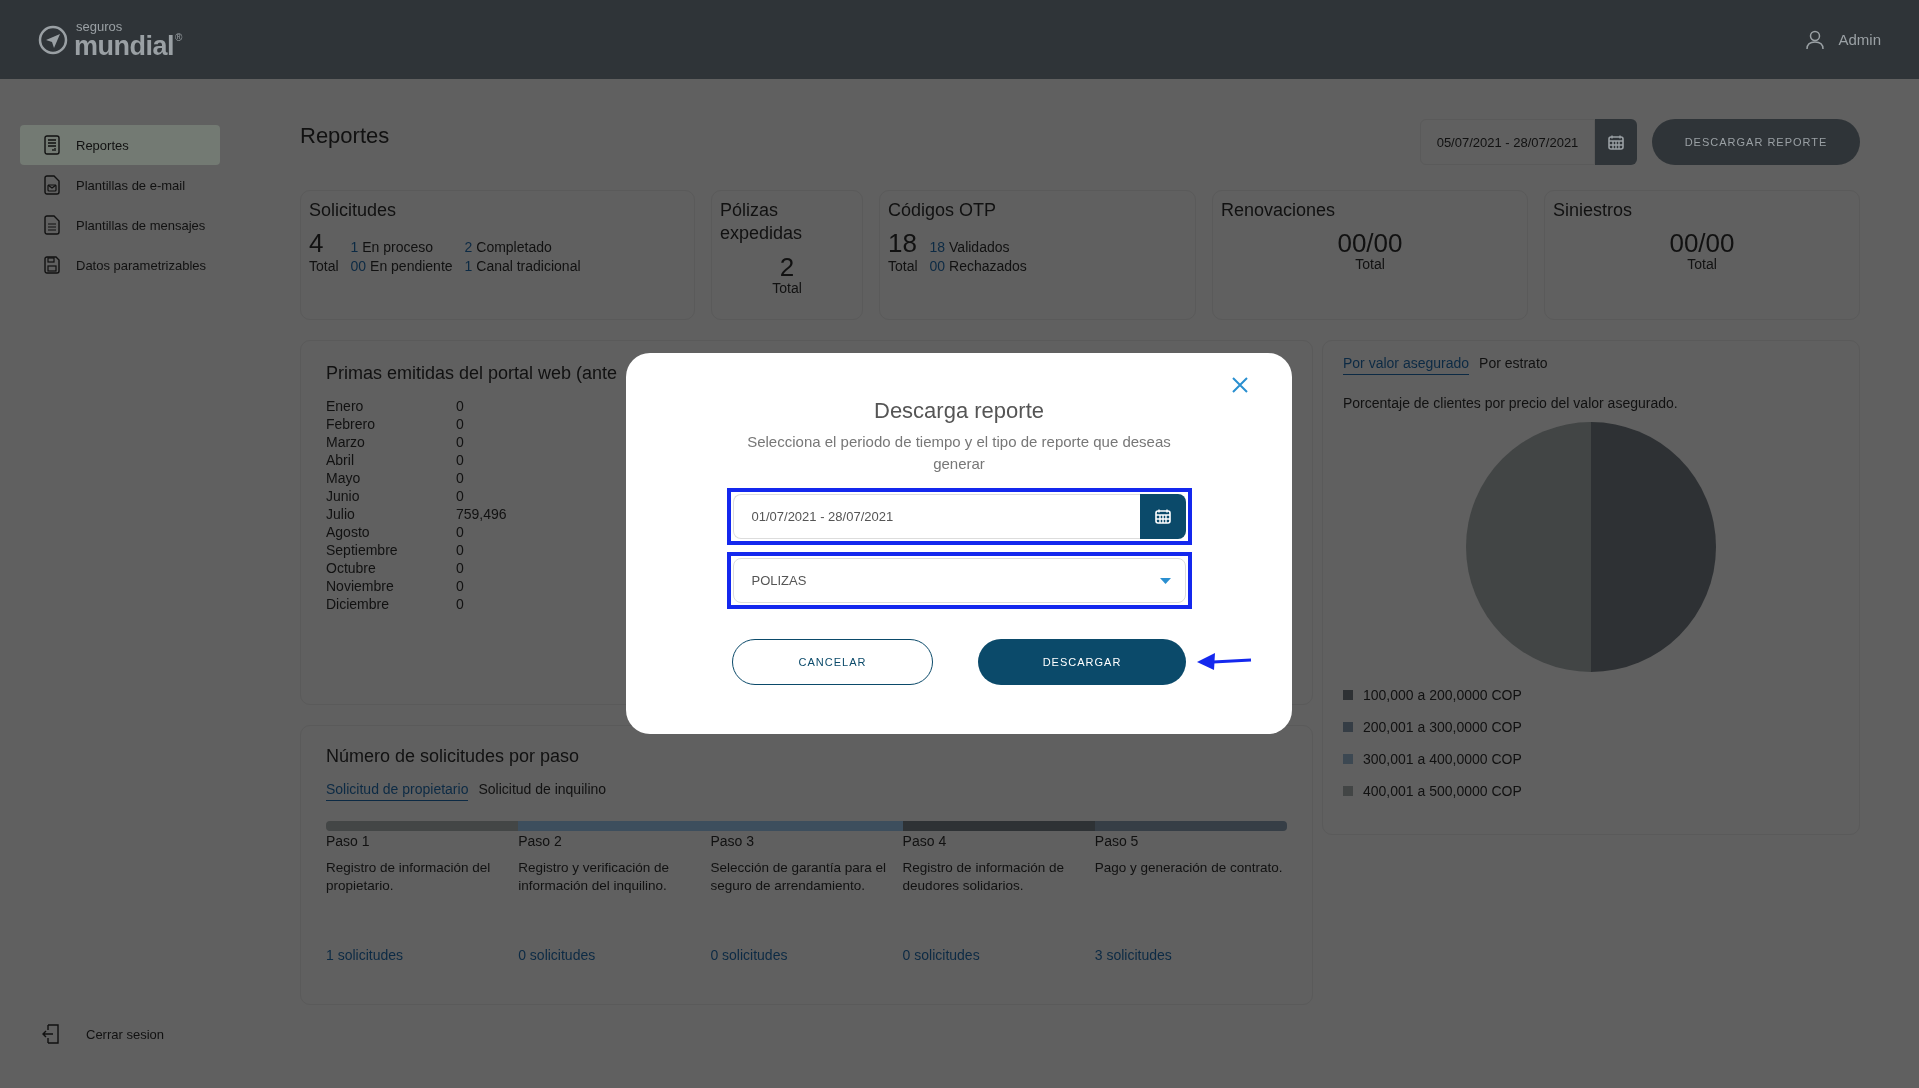  Describe the element at coordinates (540, 841) in the screenshot. I see `step-label: Paso 2` at that location.